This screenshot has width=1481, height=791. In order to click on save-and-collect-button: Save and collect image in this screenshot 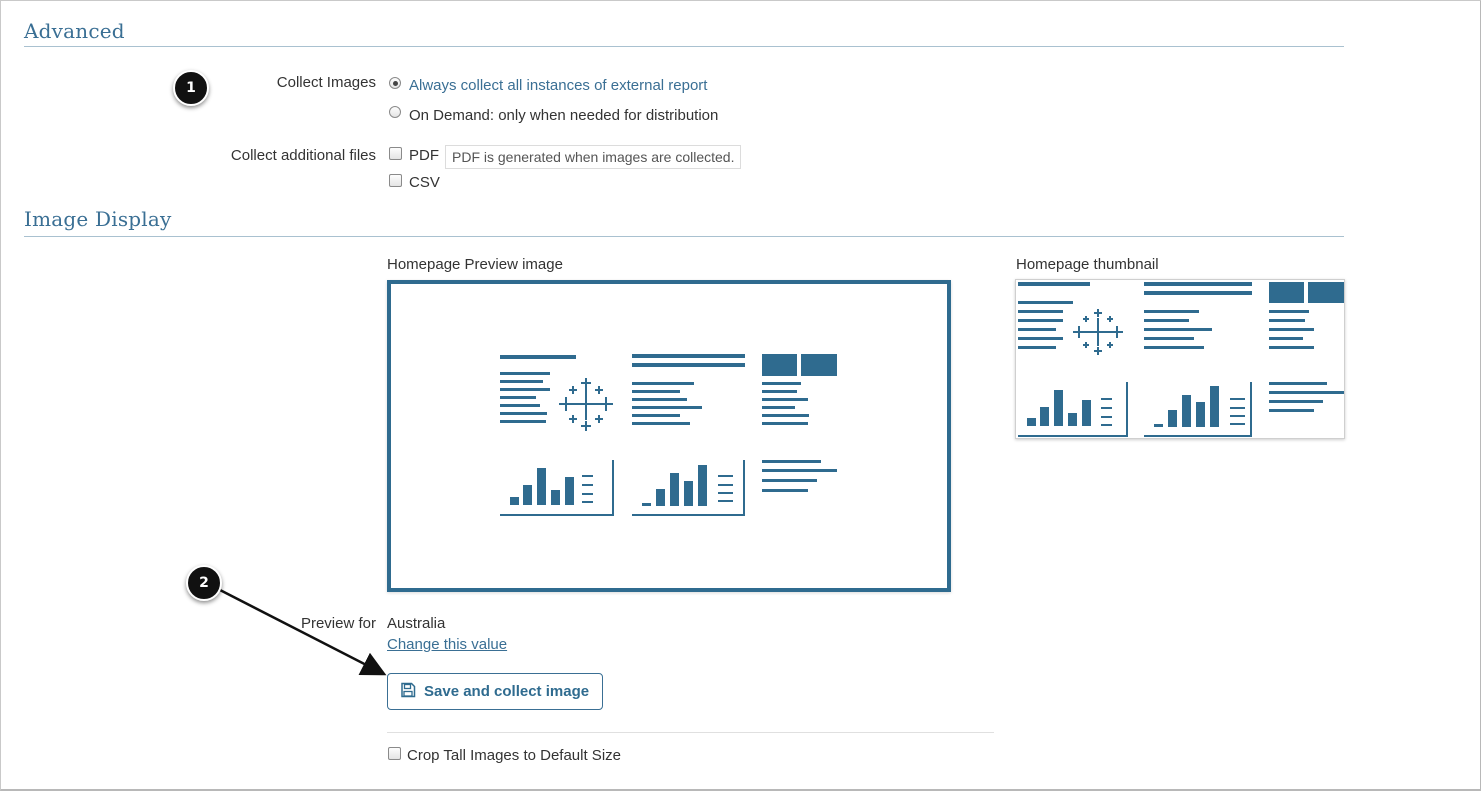, I will do `click(495, 691)`.